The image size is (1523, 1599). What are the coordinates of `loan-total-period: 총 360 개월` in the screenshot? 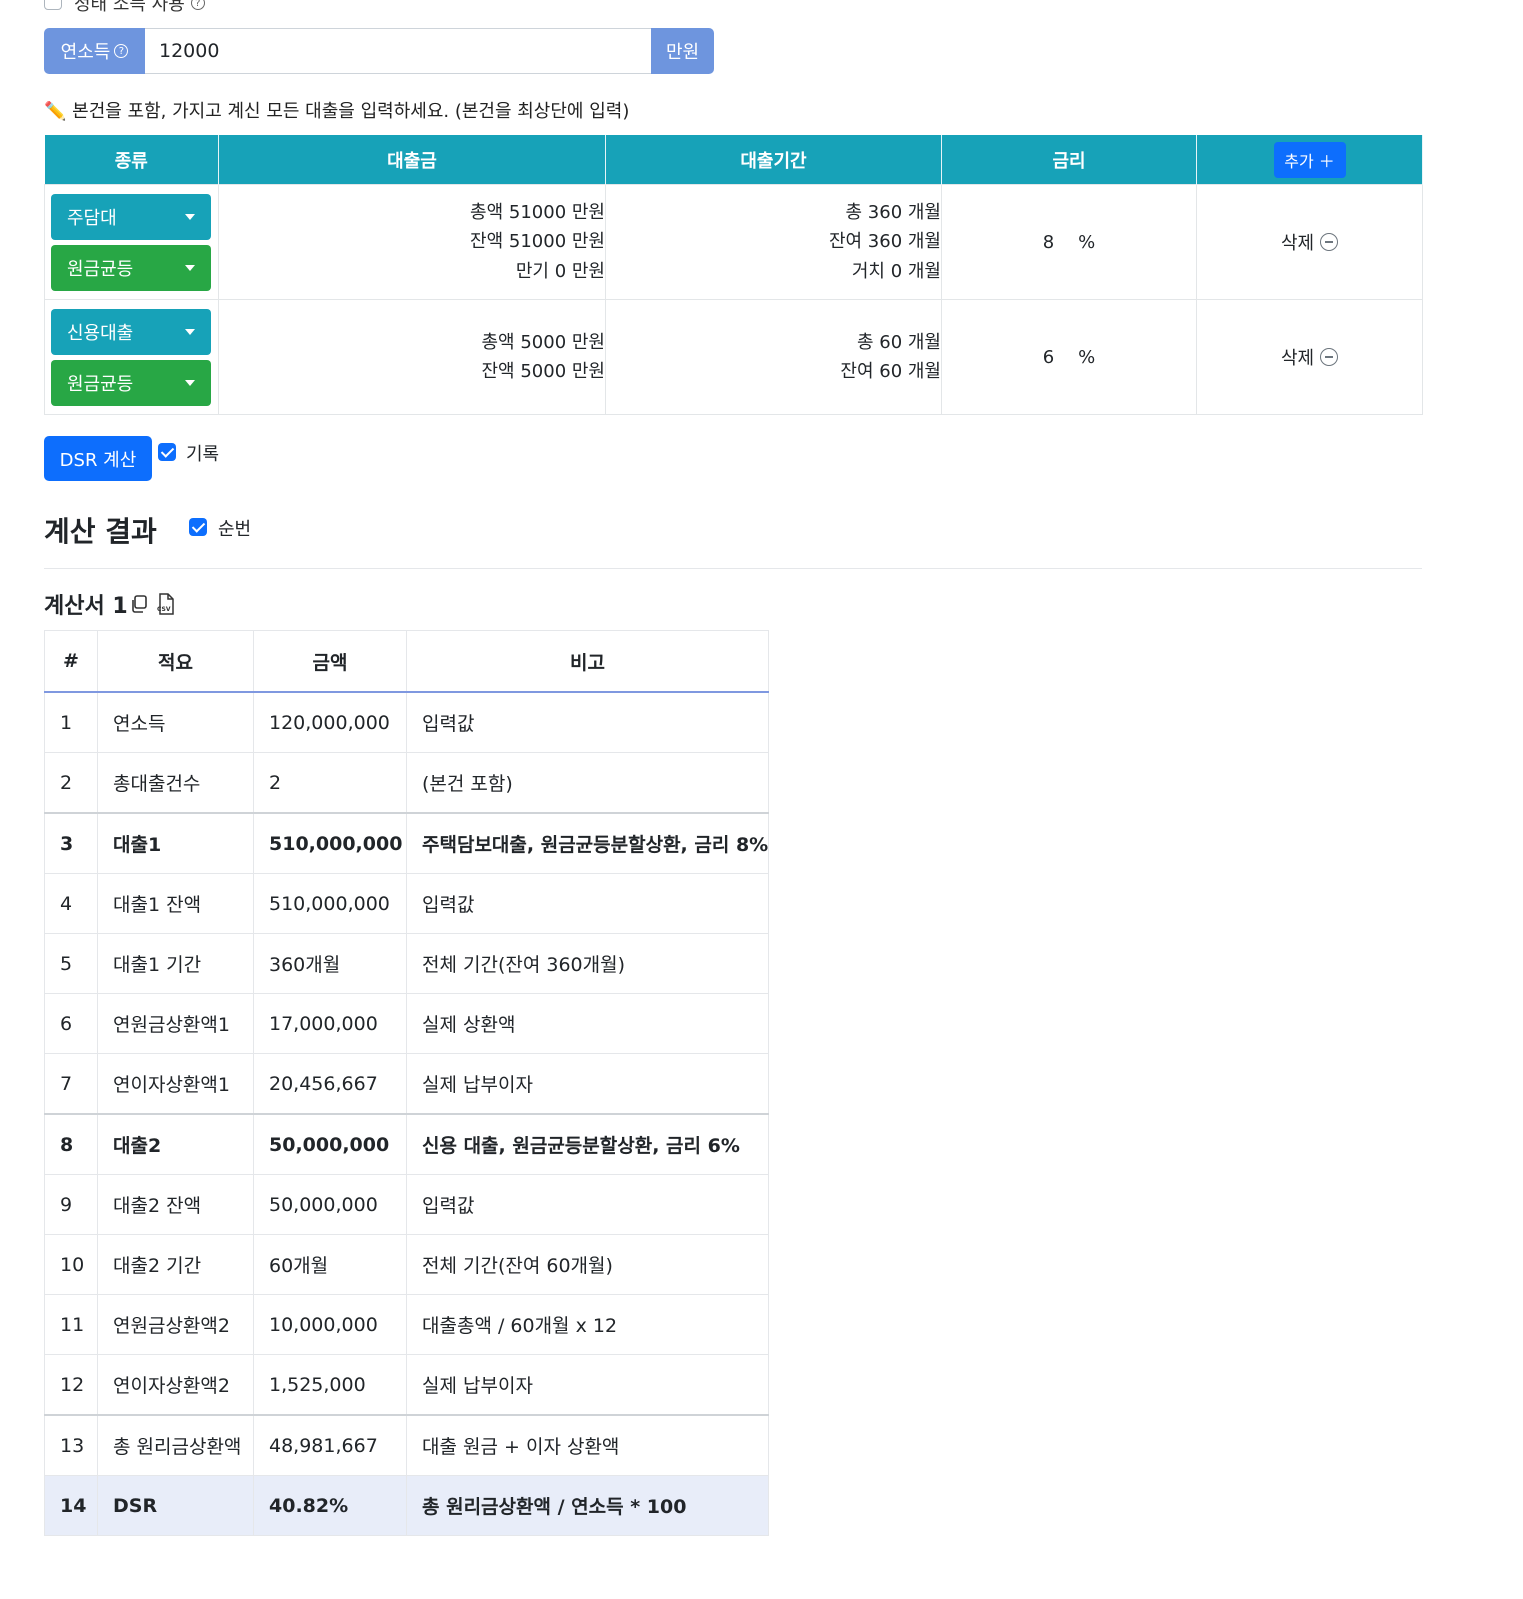 It's located at (773, 213).